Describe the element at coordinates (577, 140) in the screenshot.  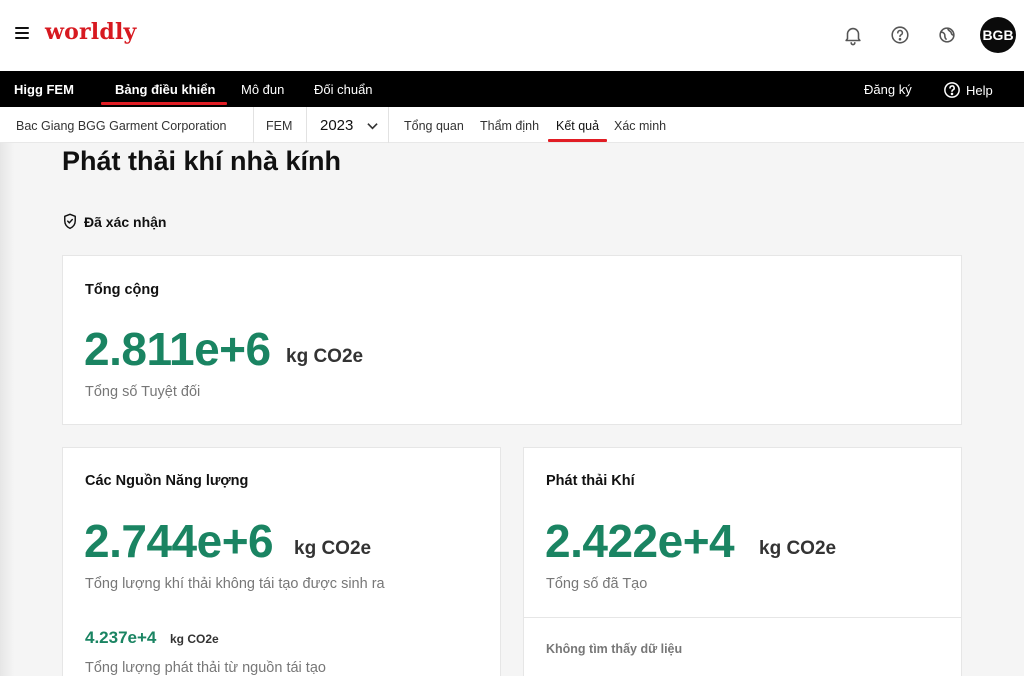
I see `active-tab-underline` at that location.